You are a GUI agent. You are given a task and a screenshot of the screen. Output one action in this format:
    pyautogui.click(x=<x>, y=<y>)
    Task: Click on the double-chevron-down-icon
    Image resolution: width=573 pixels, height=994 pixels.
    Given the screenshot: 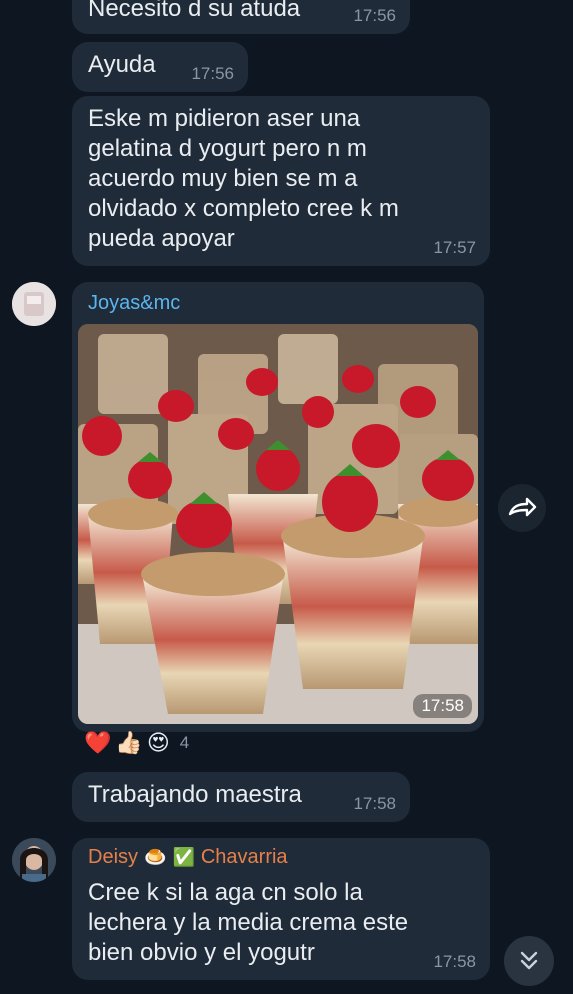 What is the action you would take?
    pyautogui.click(x=529, y=960)
    